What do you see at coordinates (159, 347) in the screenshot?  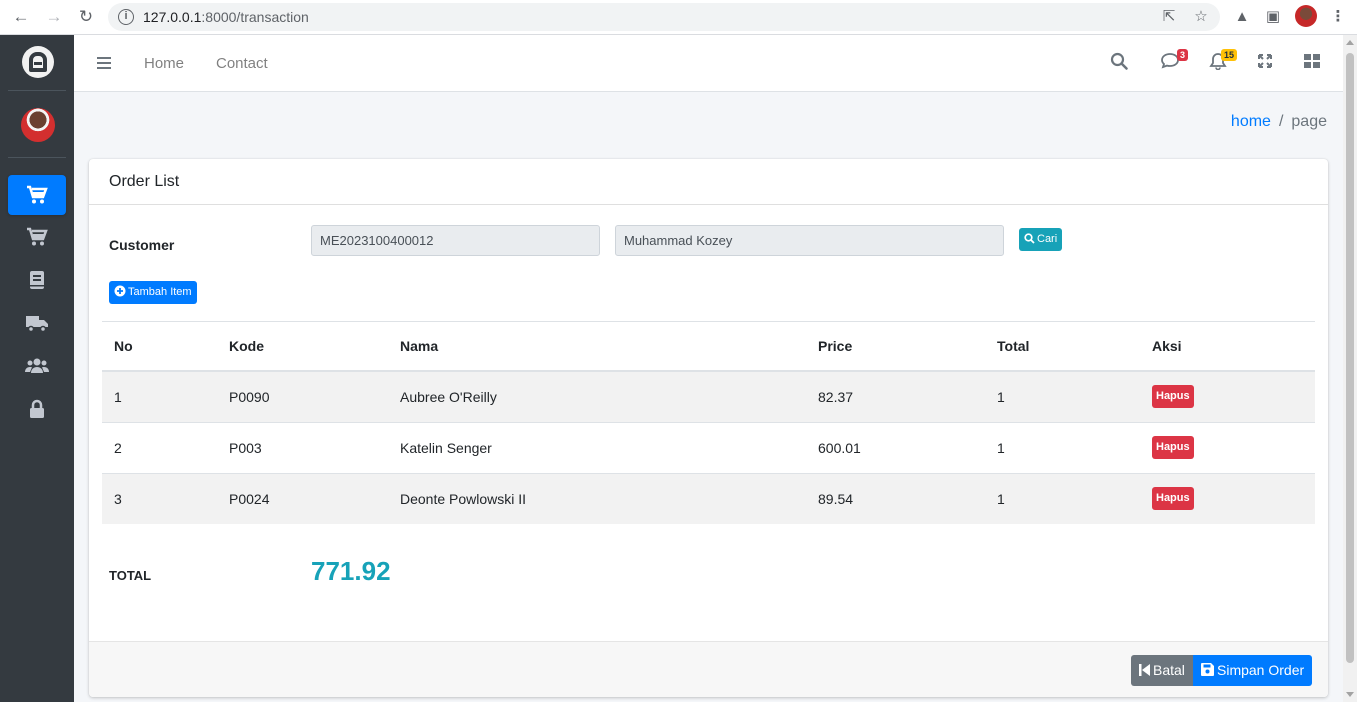 I see `col-header-no: No` at bounding box center [159, 347].